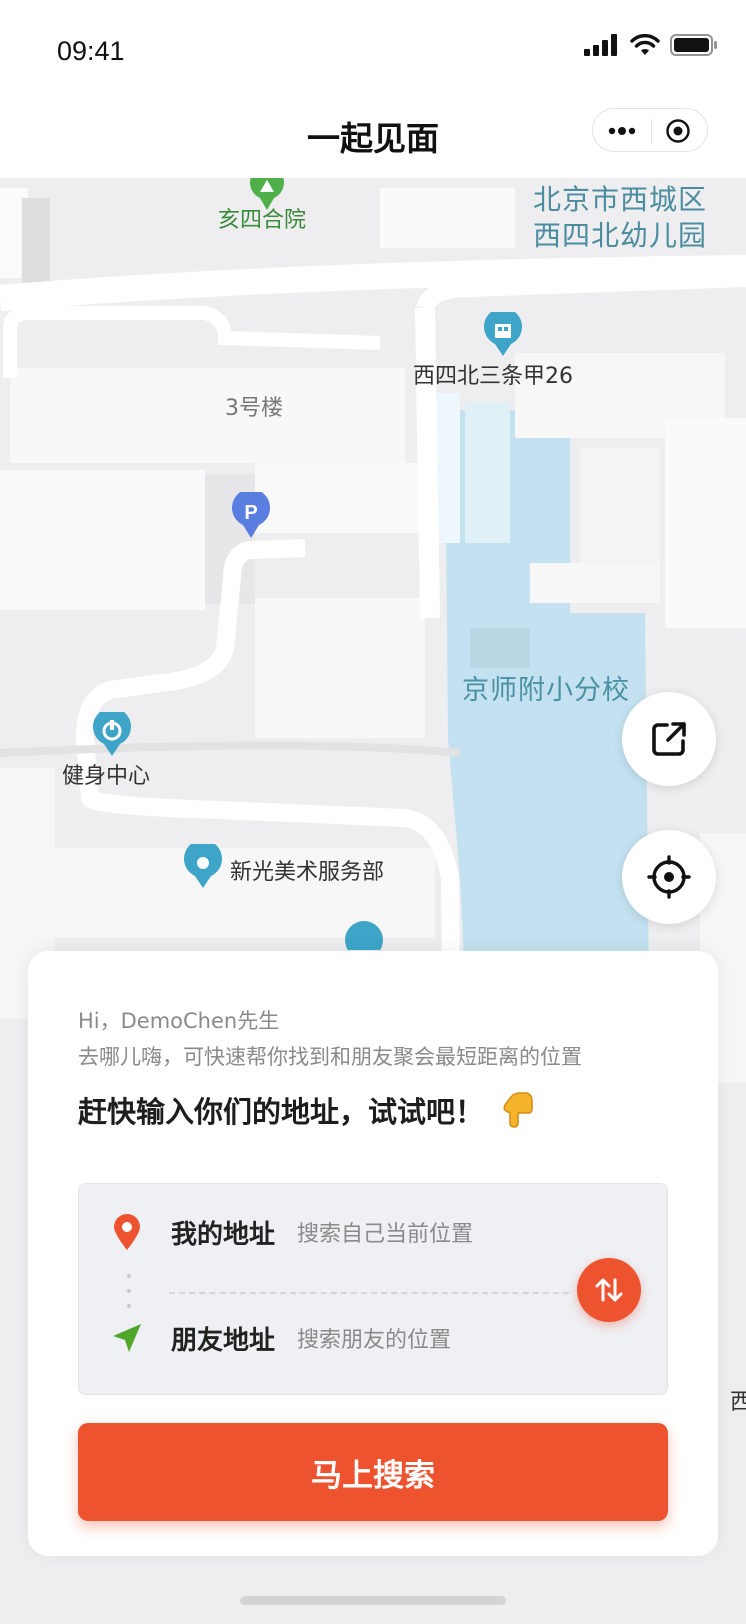  I want to click on signal-icon, so click(600, 45).